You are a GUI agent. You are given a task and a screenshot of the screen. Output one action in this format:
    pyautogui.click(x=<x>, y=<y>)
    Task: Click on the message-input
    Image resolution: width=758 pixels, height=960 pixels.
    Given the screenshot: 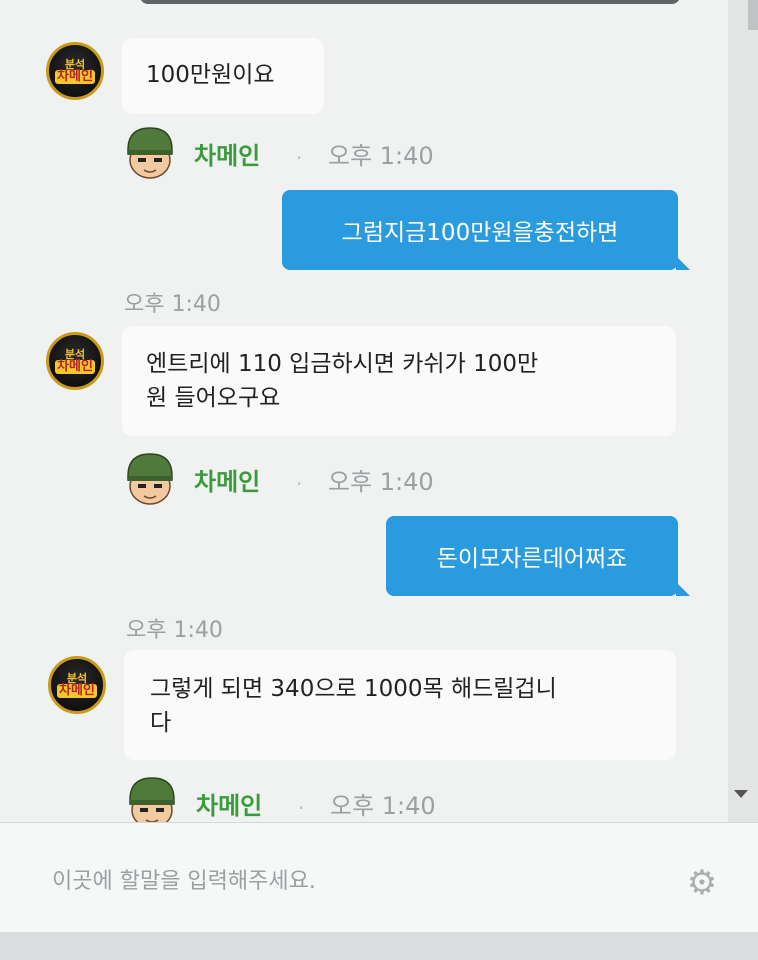 What is the action you would take?
    pyautogui.click(x=352, y=881)
    